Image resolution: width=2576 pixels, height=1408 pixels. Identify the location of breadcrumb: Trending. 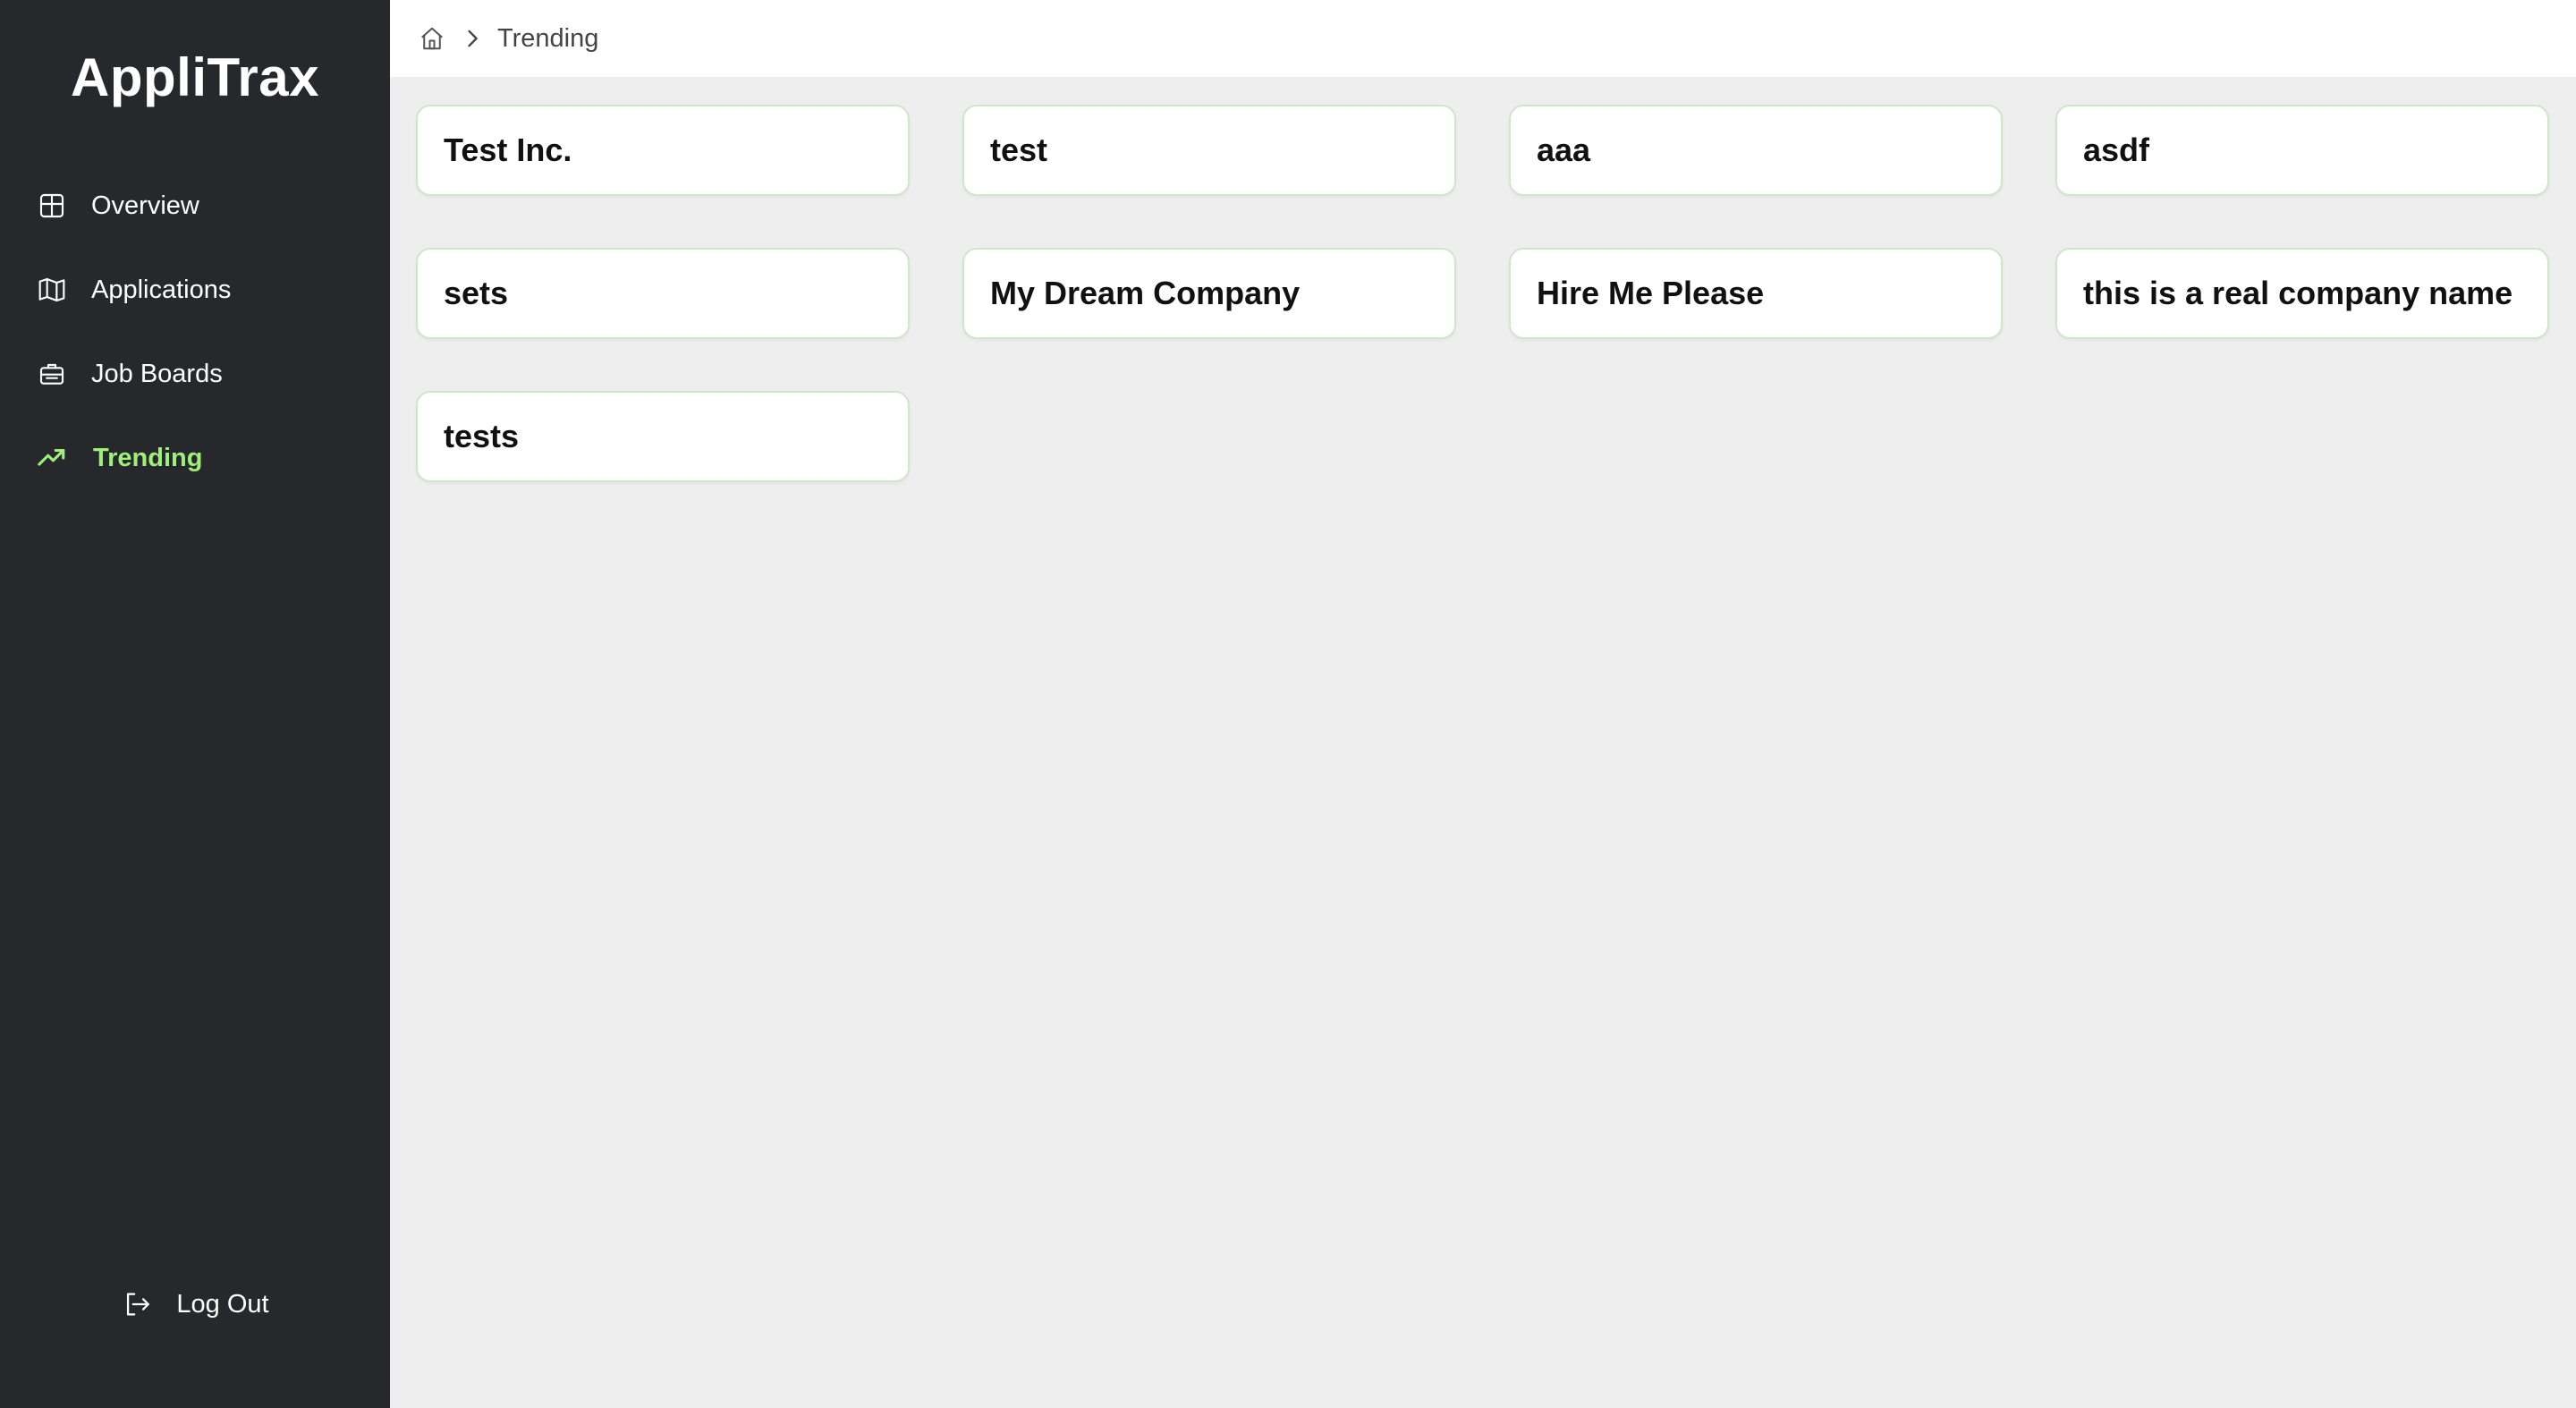
(1483, 38).